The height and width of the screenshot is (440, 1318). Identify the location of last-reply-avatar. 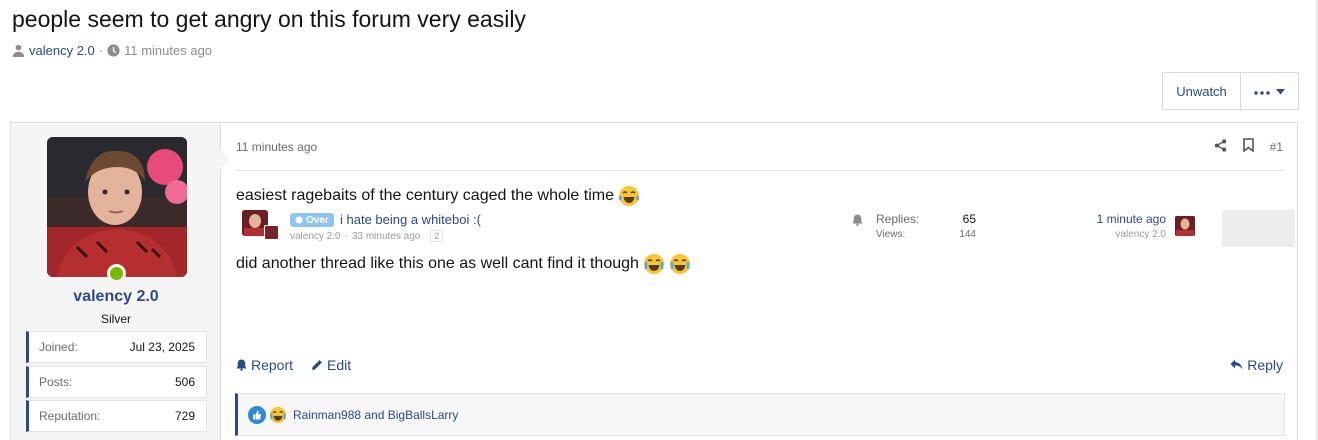
(1185, 226).